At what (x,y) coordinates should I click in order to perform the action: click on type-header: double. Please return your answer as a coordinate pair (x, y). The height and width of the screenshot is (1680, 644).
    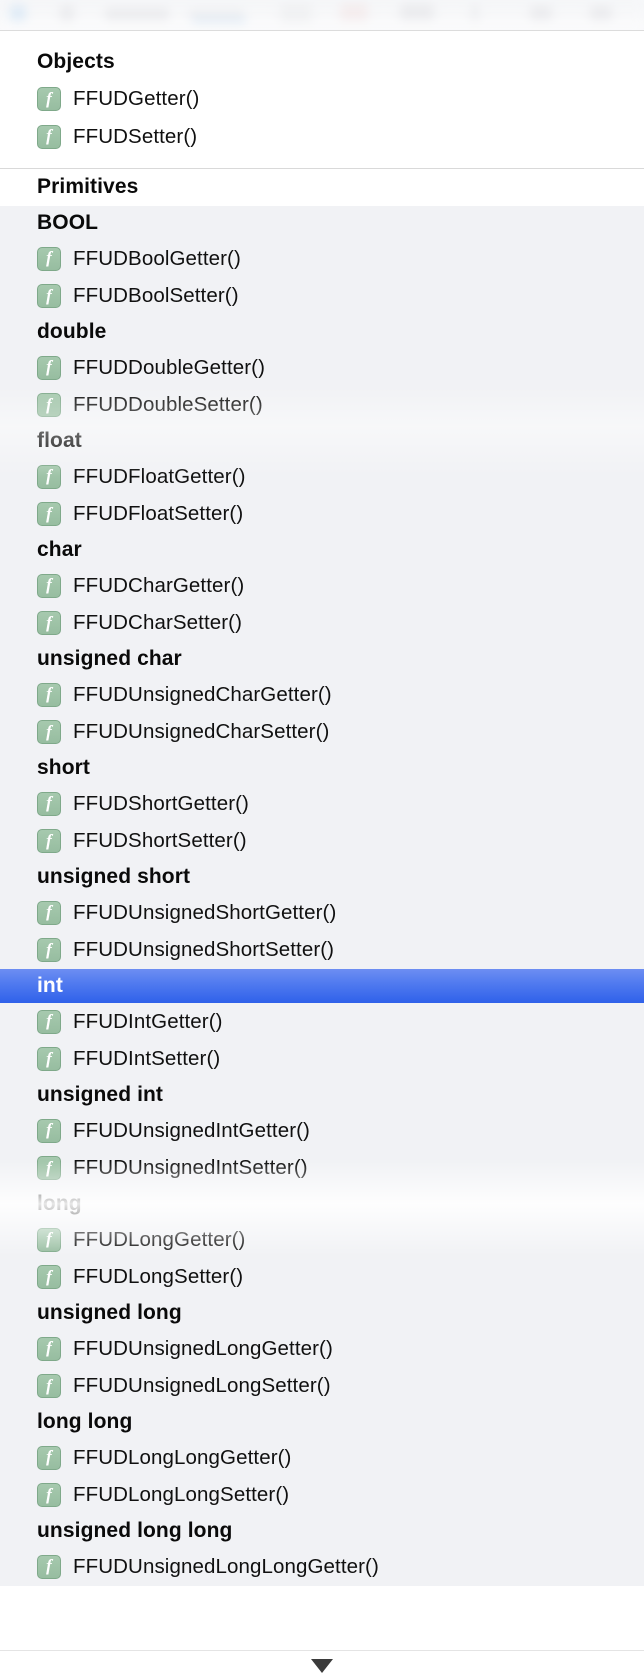
    Looking at the image, I should click on (322, 332).